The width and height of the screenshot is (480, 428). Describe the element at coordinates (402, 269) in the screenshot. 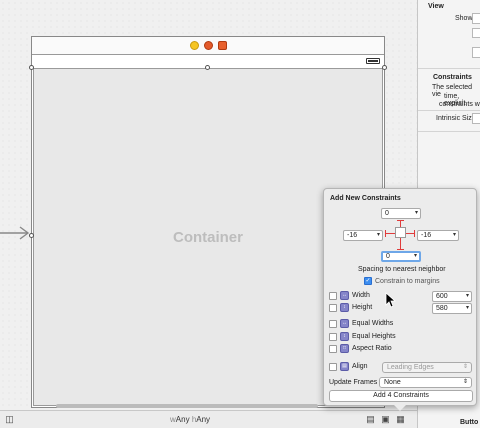

I see `spacing-label: Spacing to nearest neighbor` at that location.